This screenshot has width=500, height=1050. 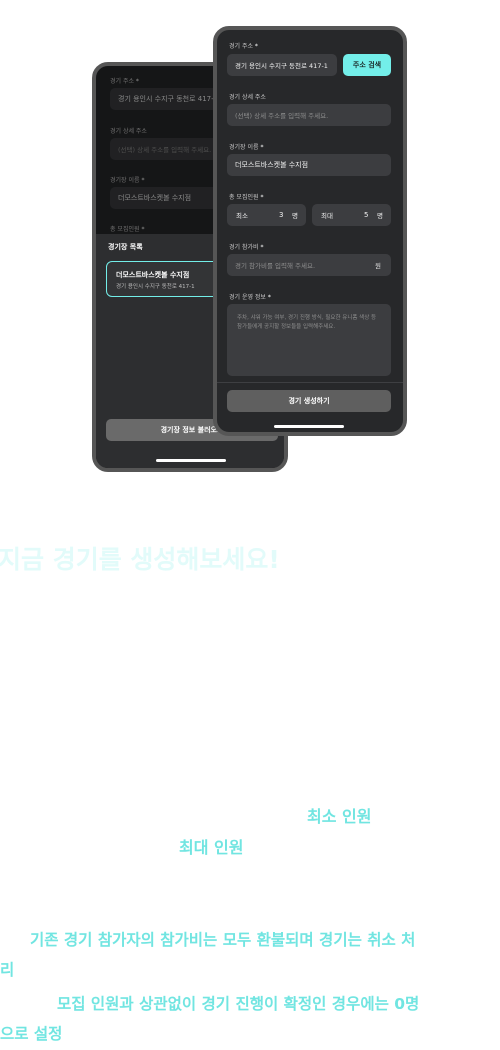 I want to click on address-field: 경기 용인시 수지구 동천로 417-1, so click(x=282, y=65).